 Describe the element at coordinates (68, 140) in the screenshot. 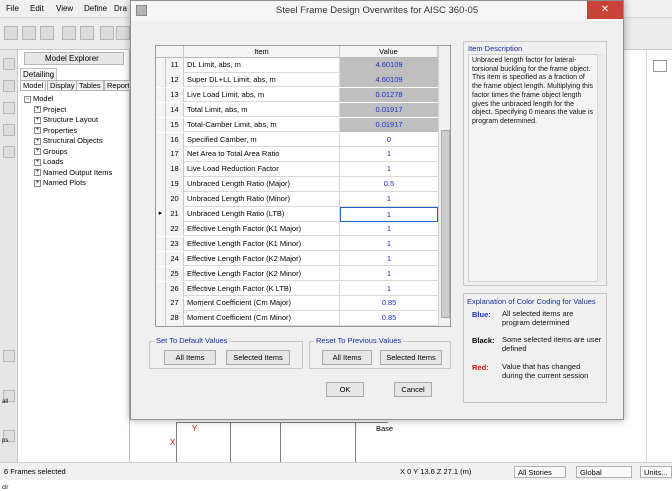

I see `tree-item: + Structural Objects` at that location.